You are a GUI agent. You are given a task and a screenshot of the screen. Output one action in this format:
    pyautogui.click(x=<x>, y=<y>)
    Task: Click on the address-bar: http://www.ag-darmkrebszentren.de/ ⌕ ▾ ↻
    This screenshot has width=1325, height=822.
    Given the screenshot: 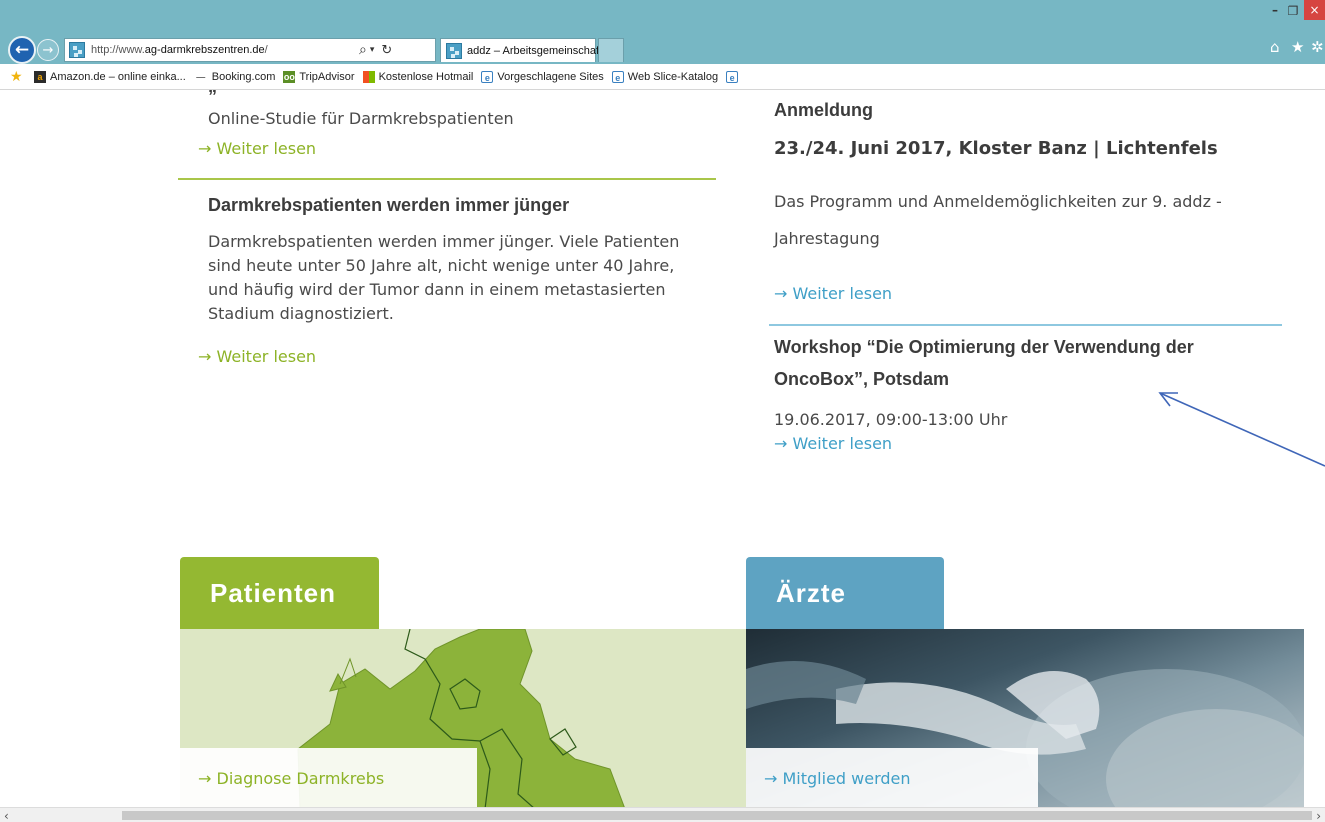 What is the action you would take?
    pyautogui.click(x=250, y=50)
    